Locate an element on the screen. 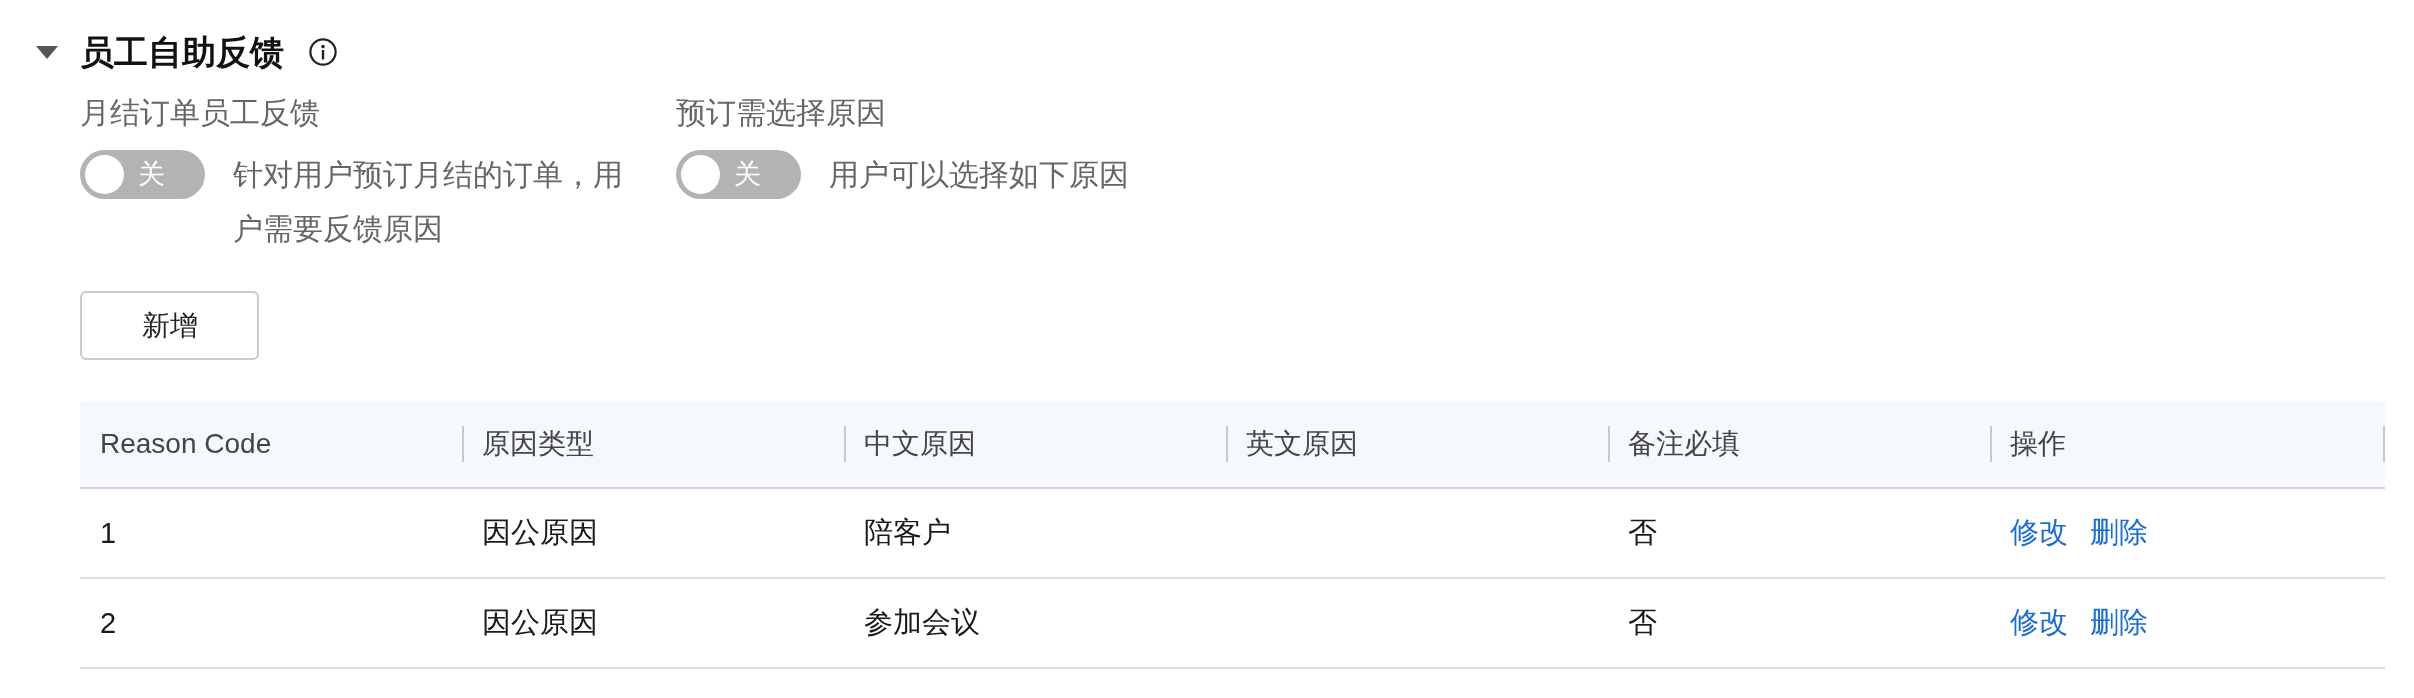 The width and height of the screenshot is (2414, 698). caret-icon is located at coordinates (47, 52).